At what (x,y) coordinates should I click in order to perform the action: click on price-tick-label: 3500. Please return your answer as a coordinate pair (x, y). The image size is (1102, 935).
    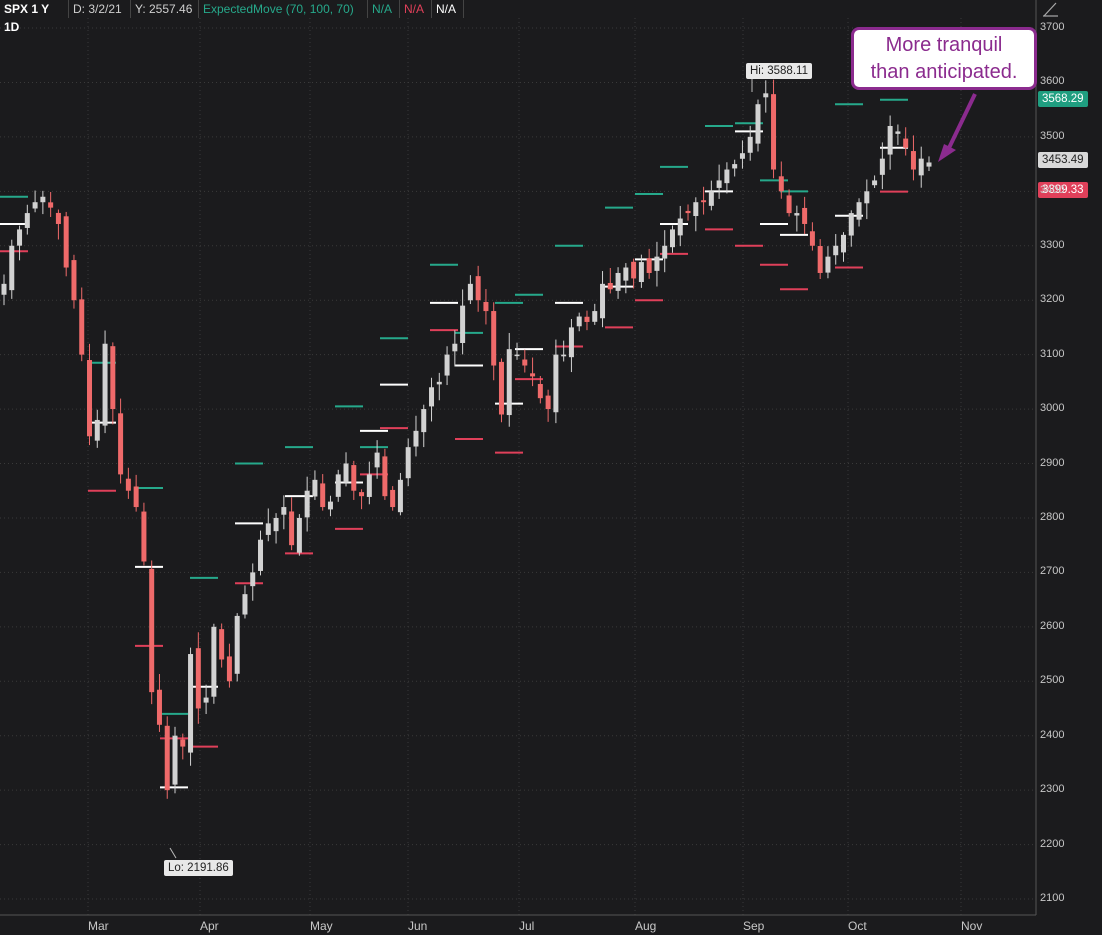
    Looking at the image, I should click on (1052, 135).